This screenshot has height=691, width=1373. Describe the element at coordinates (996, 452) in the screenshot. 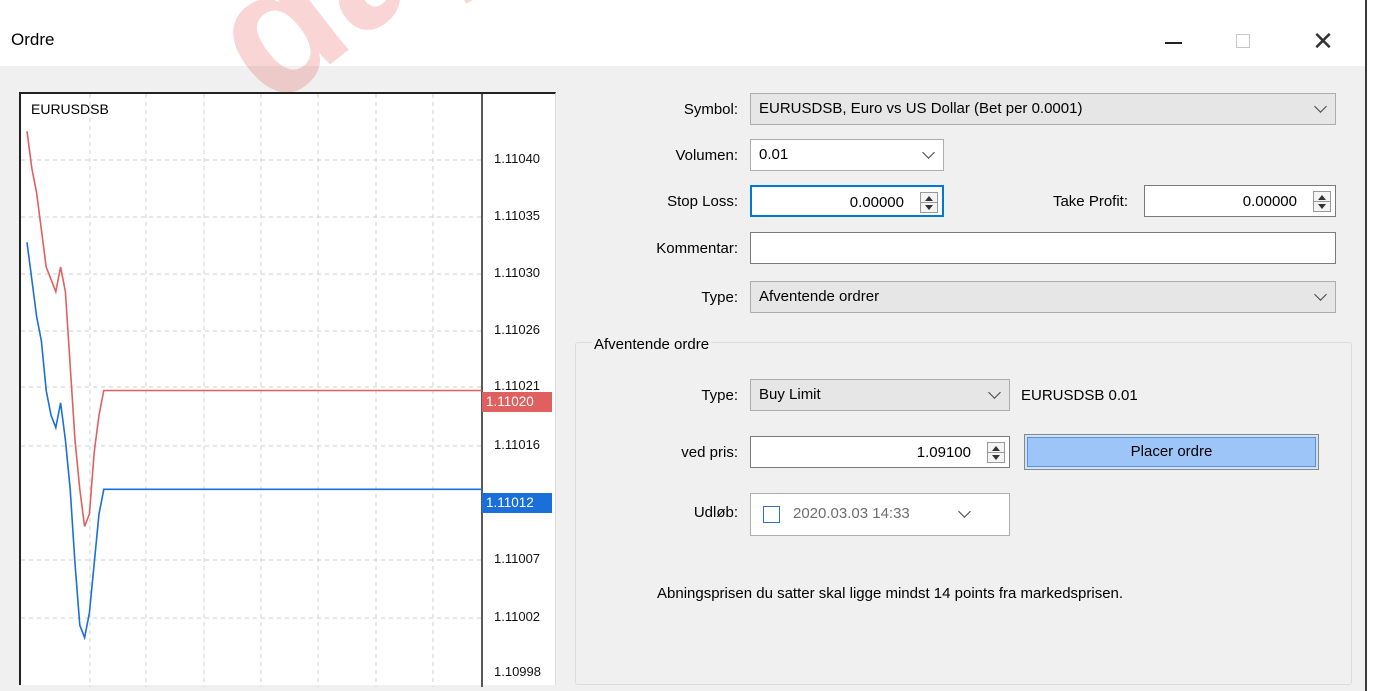

I see `price-spinner` at that location.